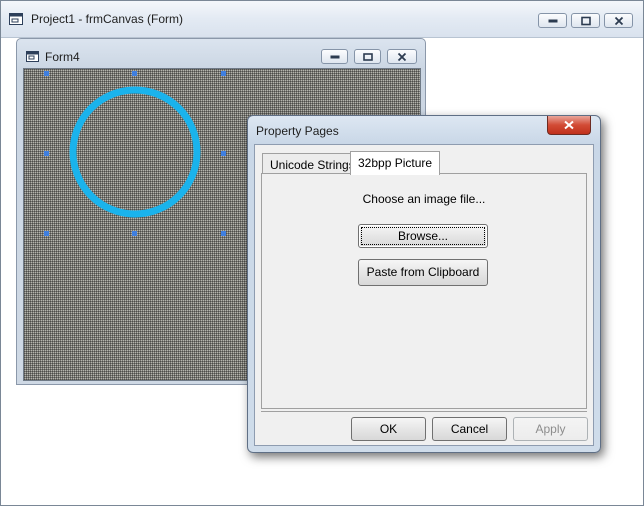  Describe the element at coordinates (550, 429) in the screenshot. I see `apply-button: Apply` at that location.